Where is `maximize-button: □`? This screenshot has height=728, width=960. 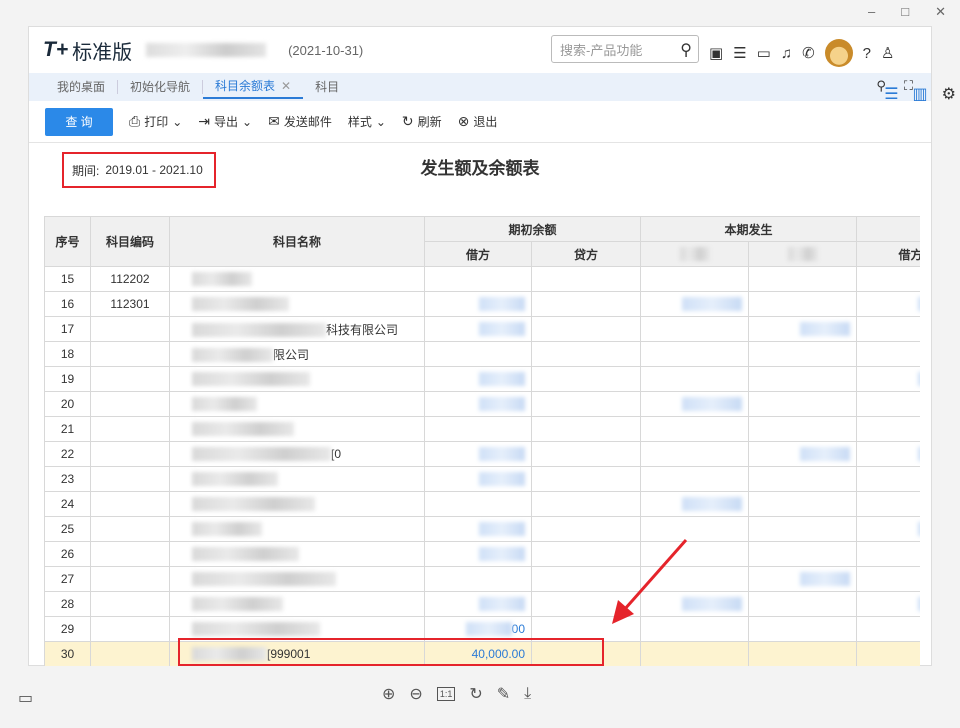 maximize-button: □ is located at coordinates (905, 12).